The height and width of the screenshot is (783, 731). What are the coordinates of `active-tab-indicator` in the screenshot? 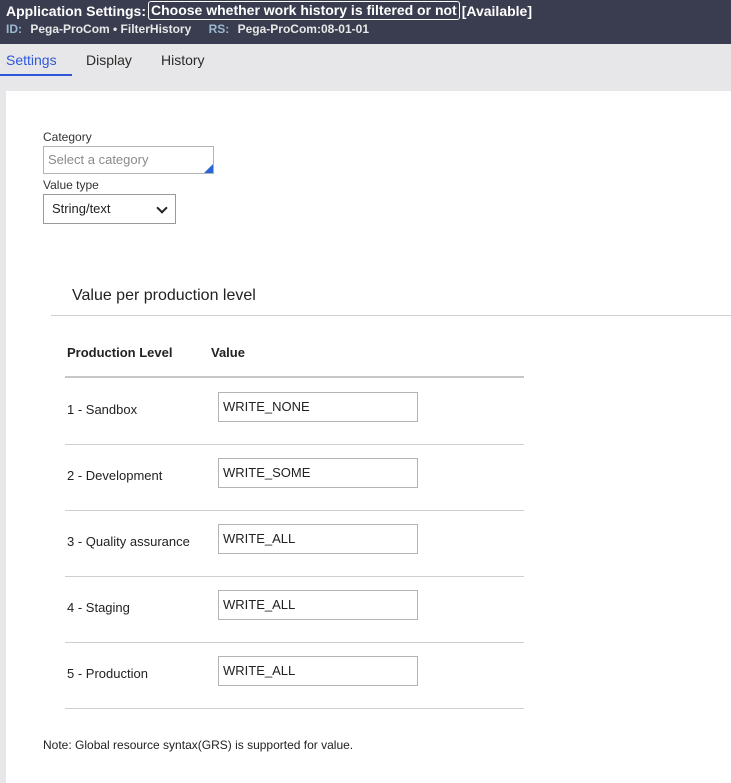 It's located at (36, 75).